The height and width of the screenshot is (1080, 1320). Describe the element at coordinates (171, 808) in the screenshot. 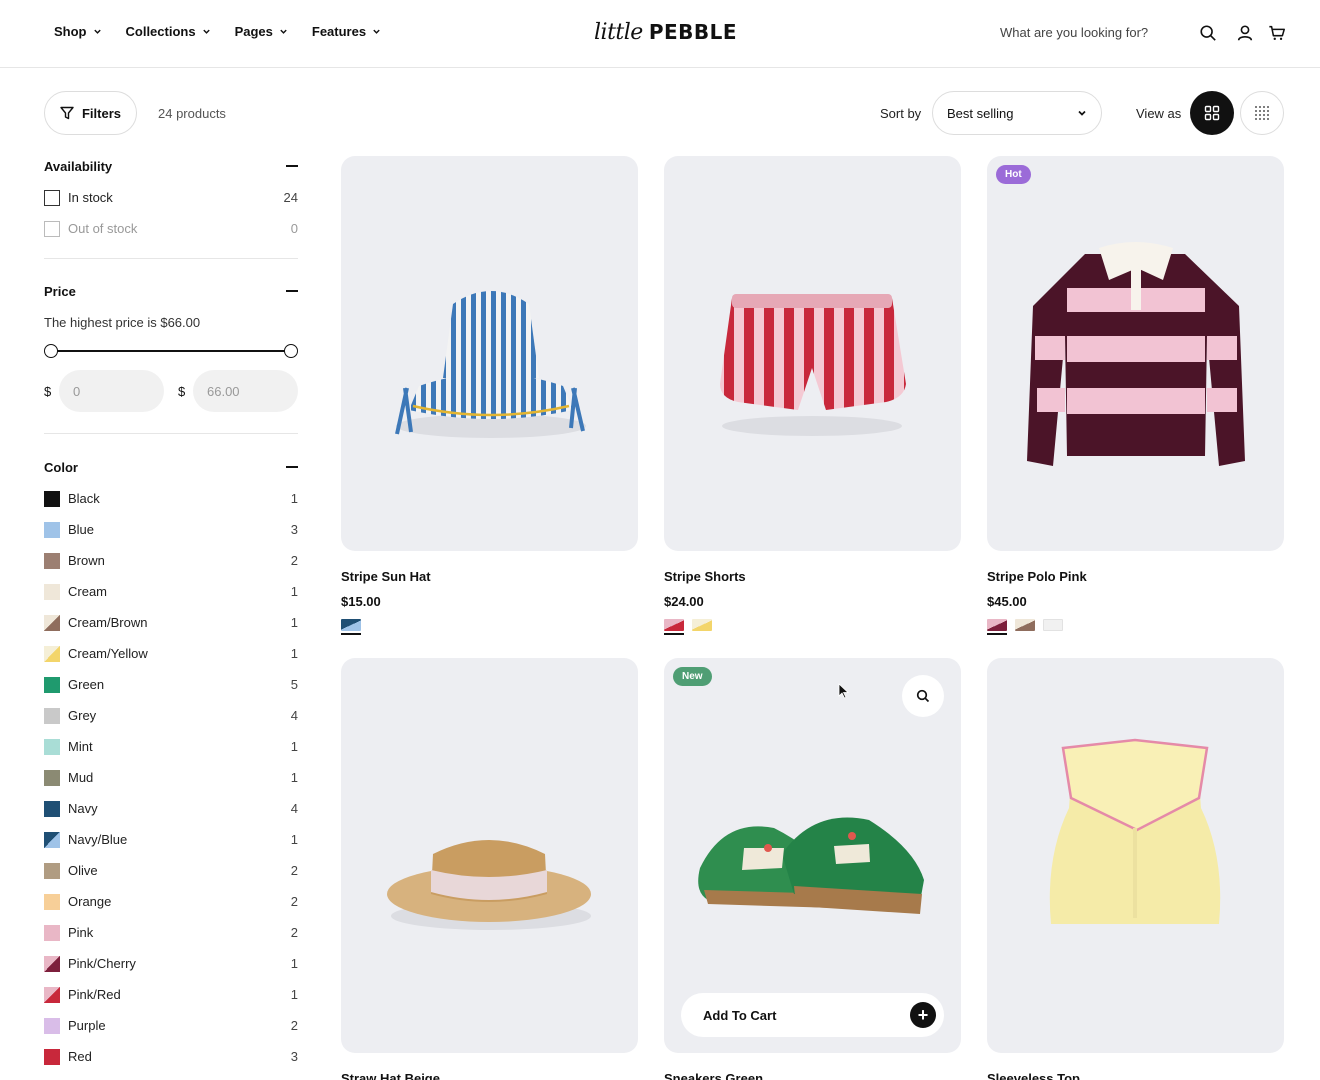

I see `filter-option-color: Navy 4` at that location.